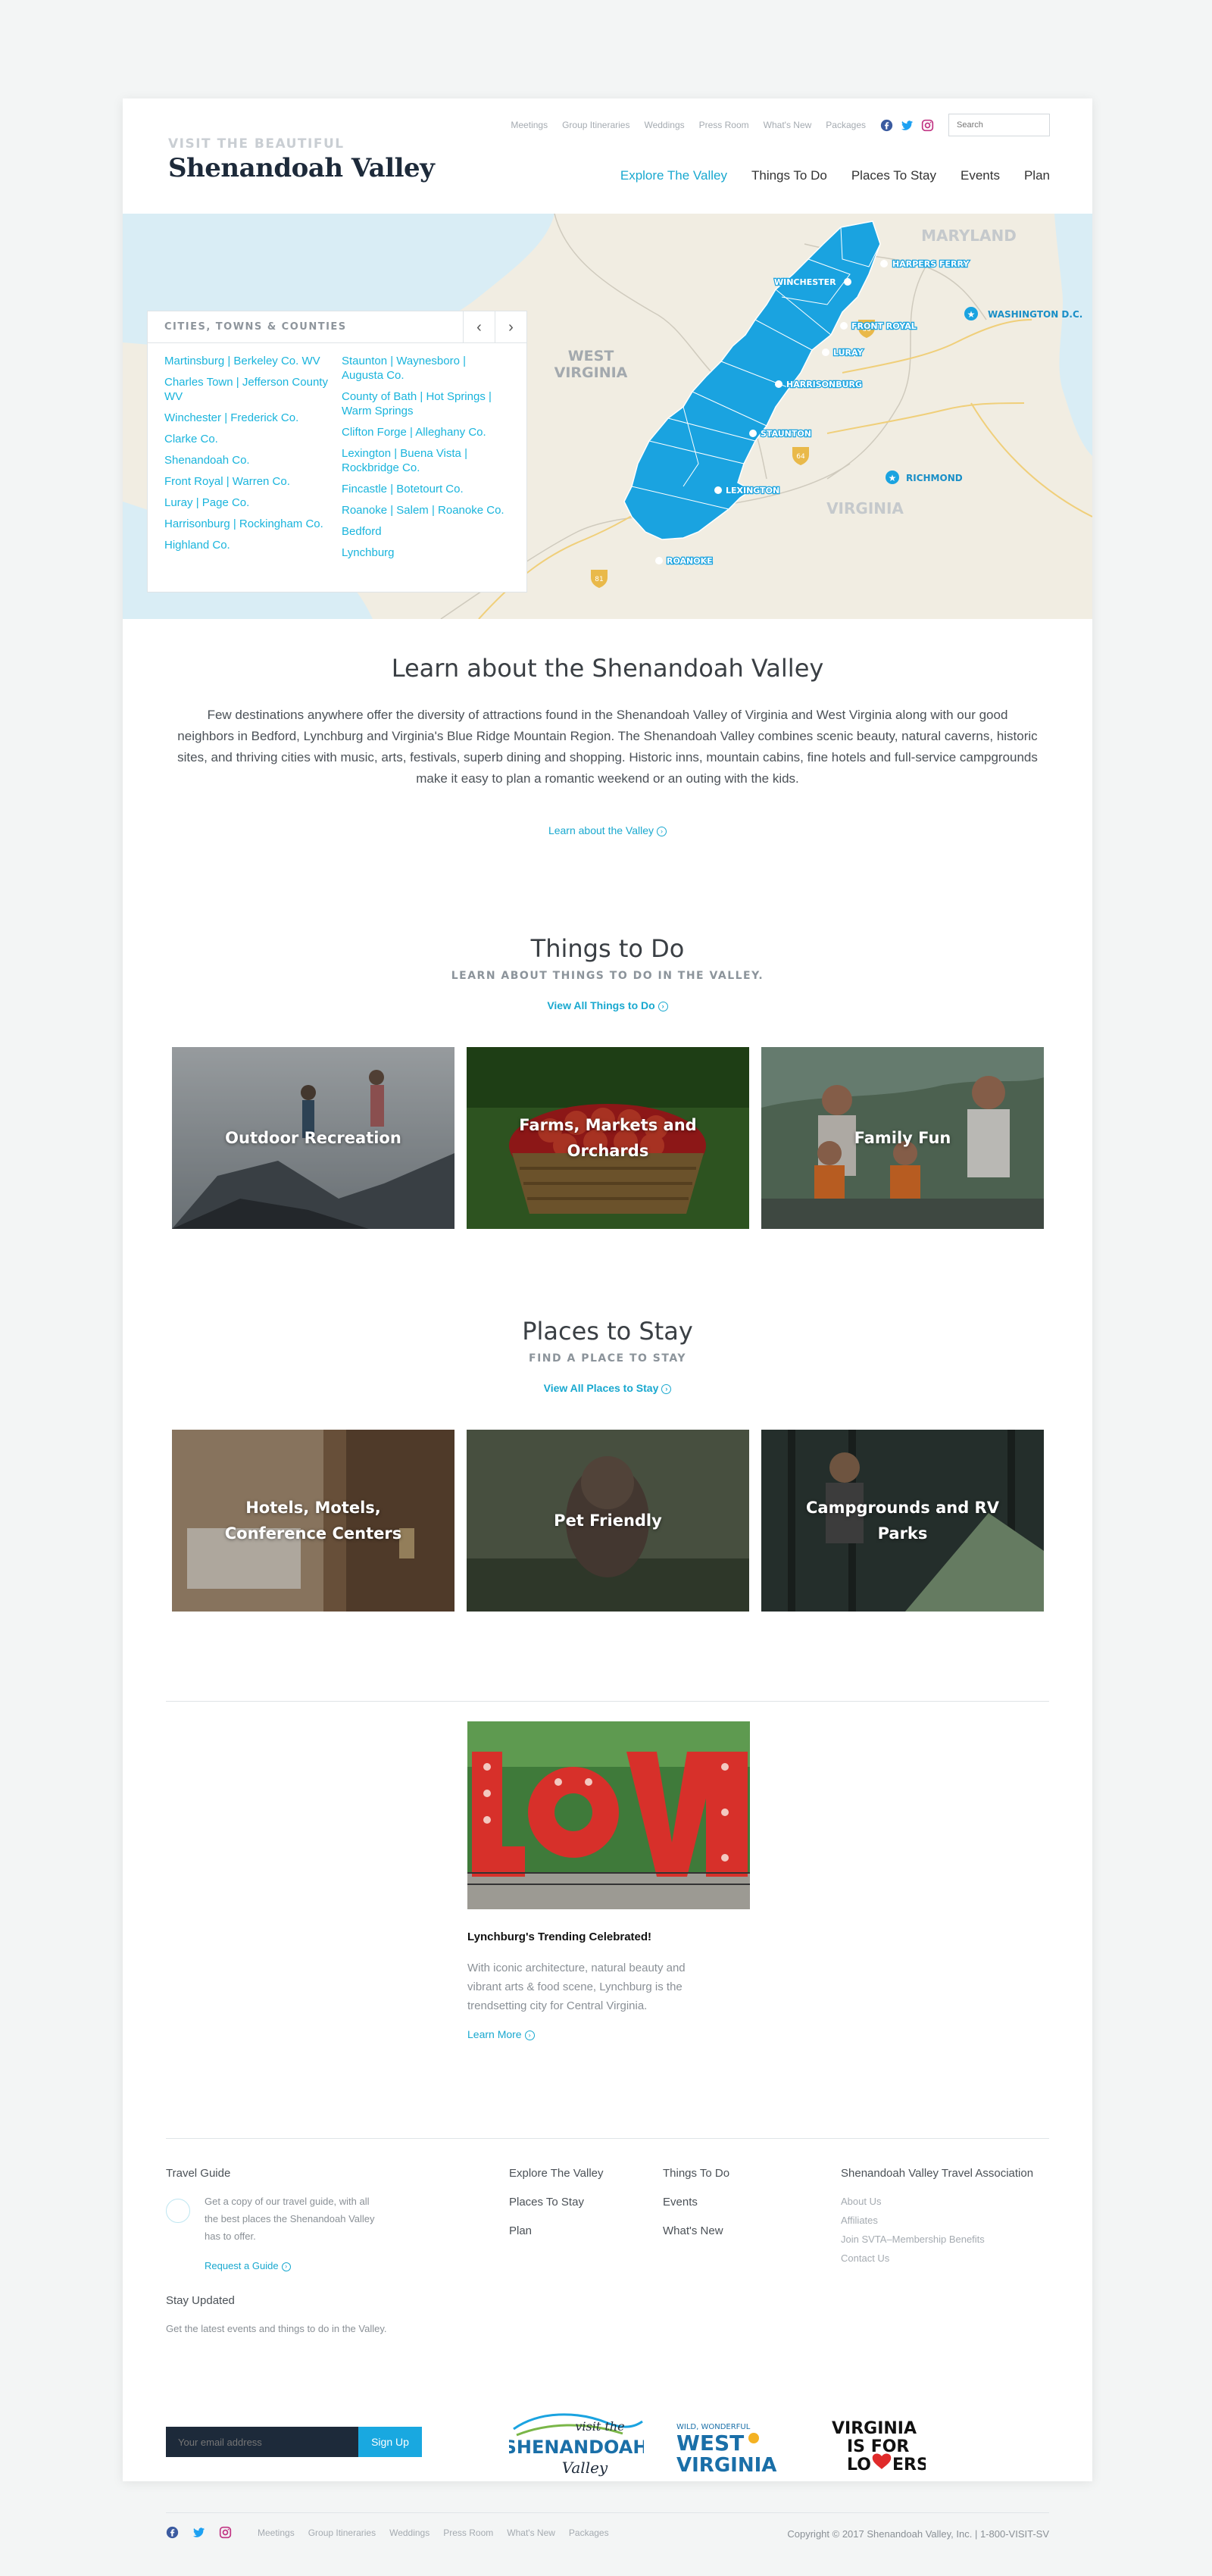 This screenshot has height=2576, width=1212. Describe the element at coordinates (262, 2442) in the screenshot. I see `email-field` at that location.